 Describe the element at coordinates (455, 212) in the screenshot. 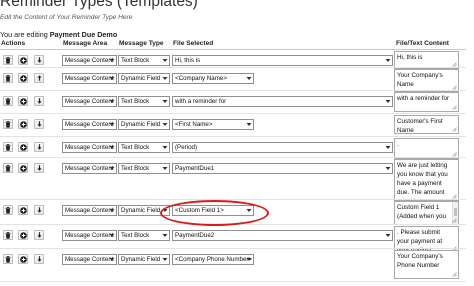

I see `scrollbar-thumb` at that location.